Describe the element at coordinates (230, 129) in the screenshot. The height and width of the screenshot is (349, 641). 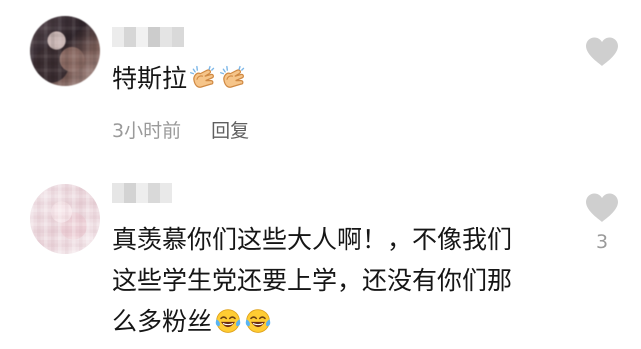
I see `reply-button: 回复` at that location.